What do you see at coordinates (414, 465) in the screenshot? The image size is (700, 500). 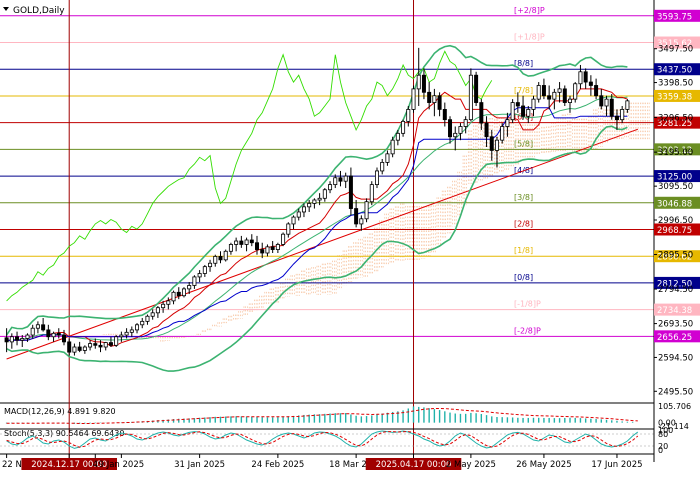 I see `time-marker-label: 2025.04.17 00:00` at bounding box center [414, 465].